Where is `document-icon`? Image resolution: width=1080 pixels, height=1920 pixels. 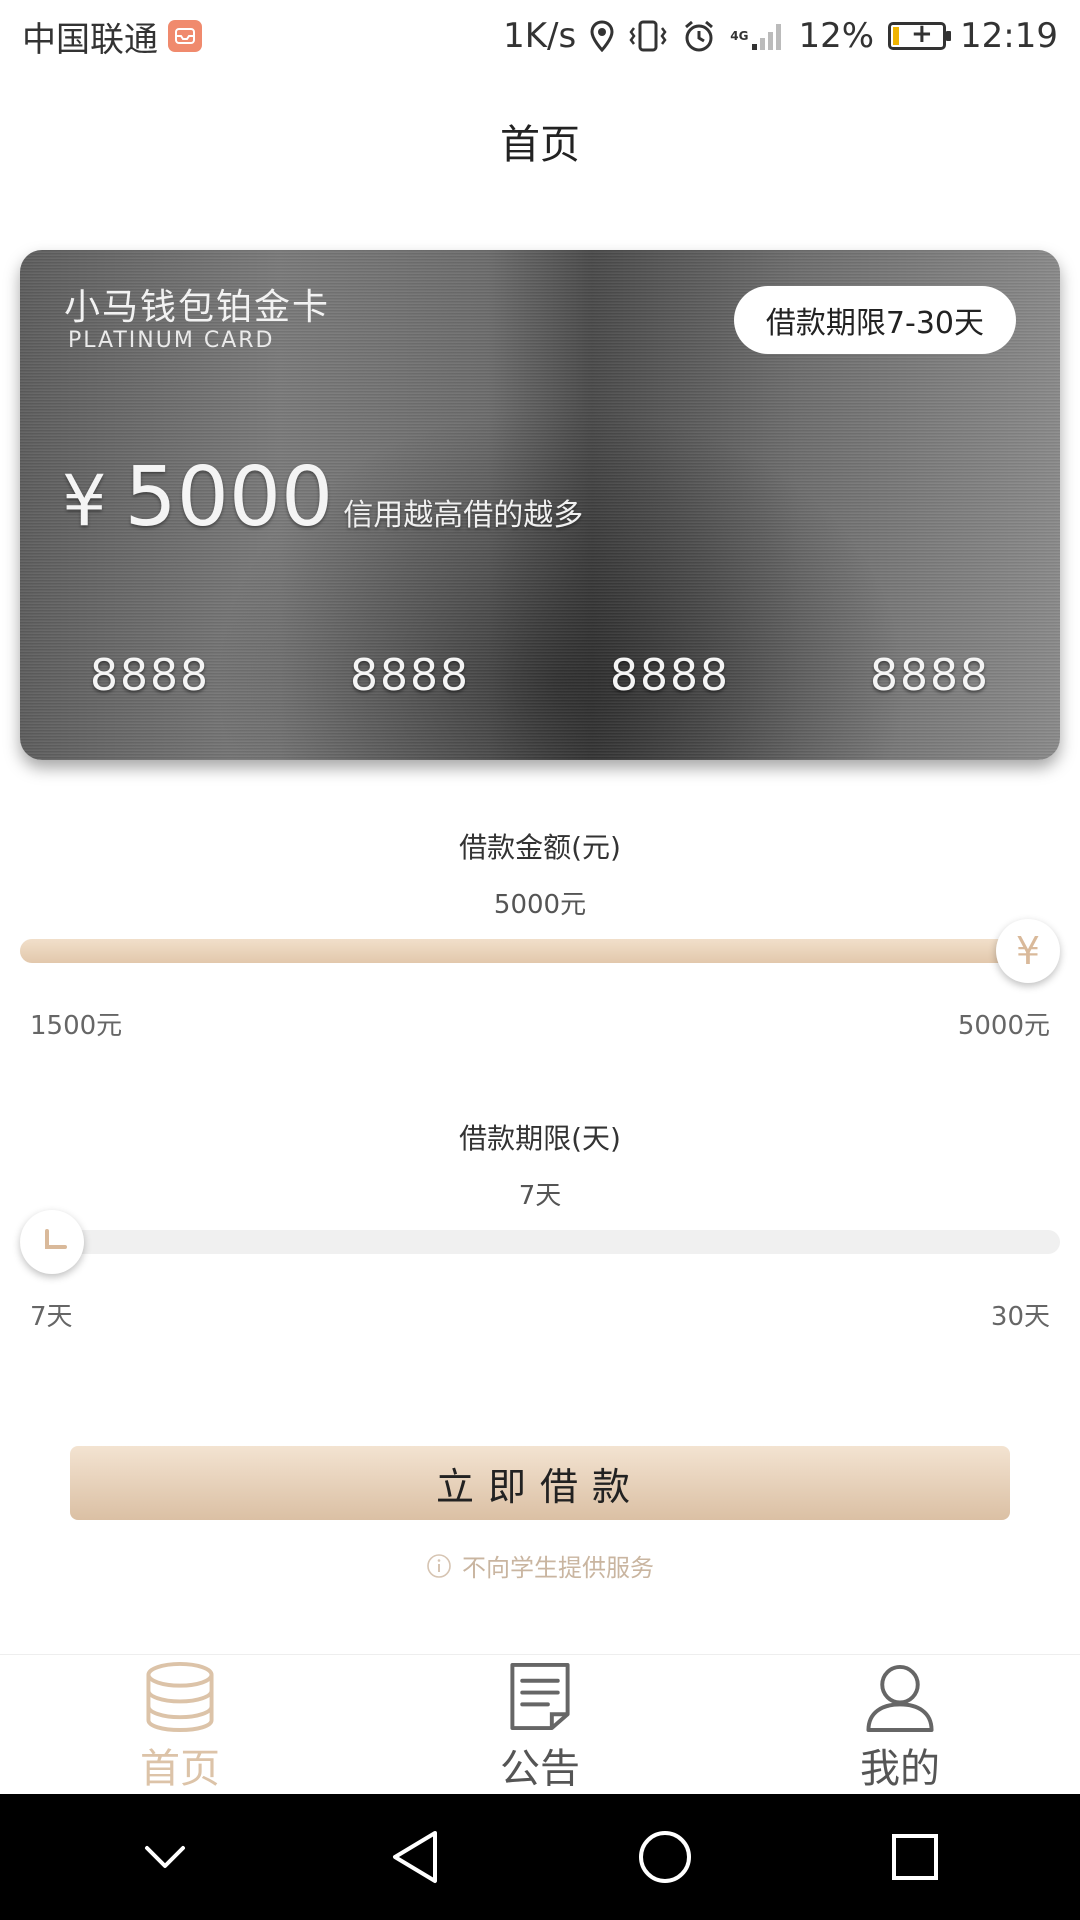
document-icon is located at coordinates (540, 1696).